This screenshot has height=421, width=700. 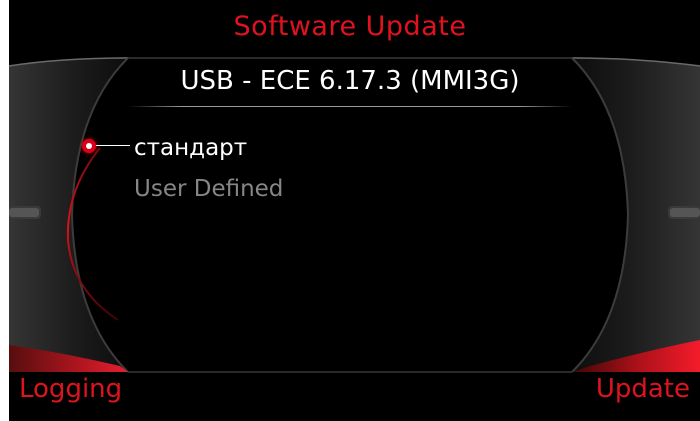 I want to click on option-standard: стандарт, so click(x=190, y=148).